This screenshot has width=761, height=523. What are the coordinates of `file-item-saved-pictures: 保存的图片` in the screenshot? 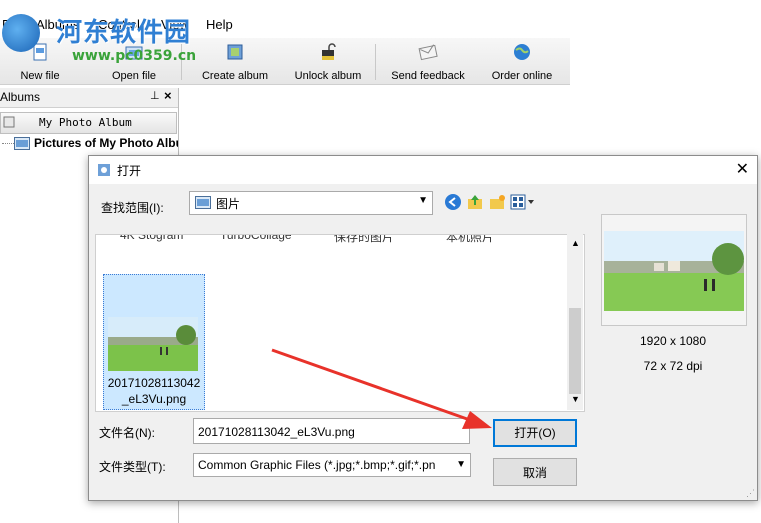 It's located at (364, 240).